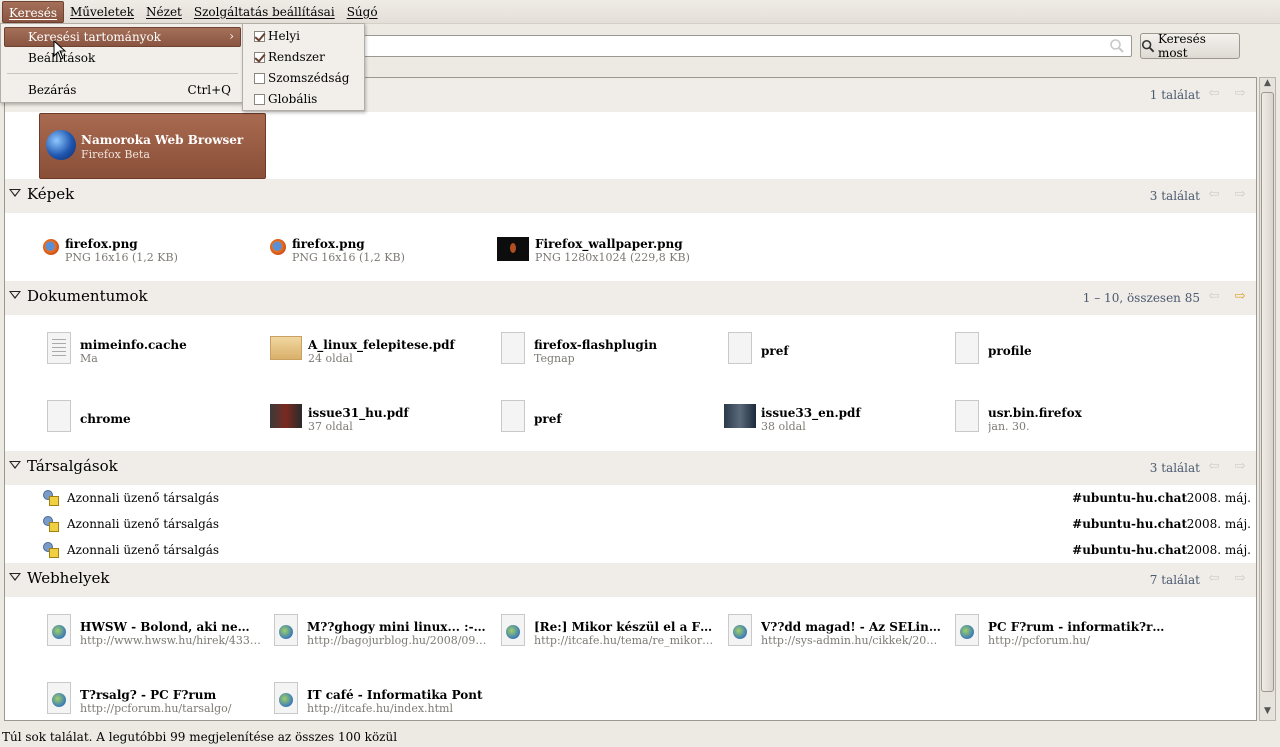 The width and height of the screenshot is (1280, 747). Describe the element at coordinates (304, 37) in the screenshot. I see `scope-local: Helyi` at that location.